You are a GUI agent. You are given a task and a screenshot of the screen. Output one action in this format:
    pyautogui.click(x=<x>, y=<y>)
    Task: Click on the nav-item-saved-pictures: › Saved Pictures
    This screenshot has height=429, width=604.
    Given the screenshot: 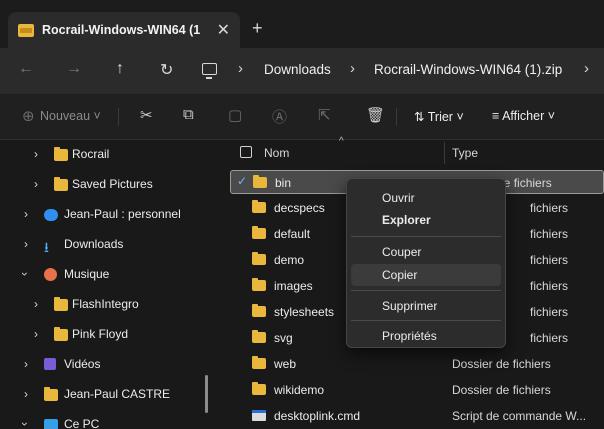 What is the action you would take?
    pyautogui.click(x=106, y=184)
    